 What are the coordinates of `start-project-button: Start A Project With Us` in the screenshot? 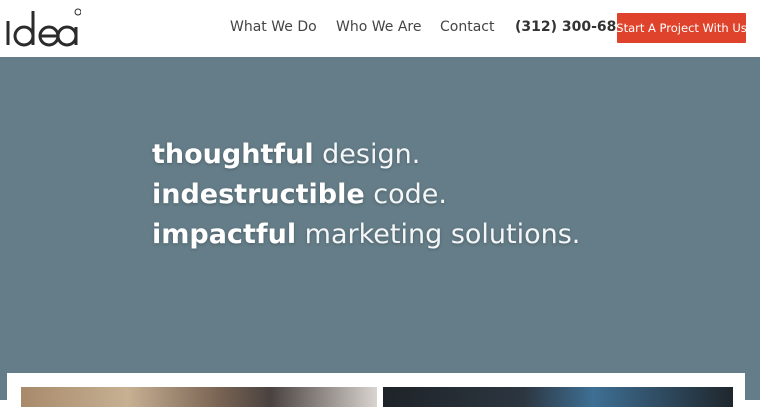 It's located at (681, 28).